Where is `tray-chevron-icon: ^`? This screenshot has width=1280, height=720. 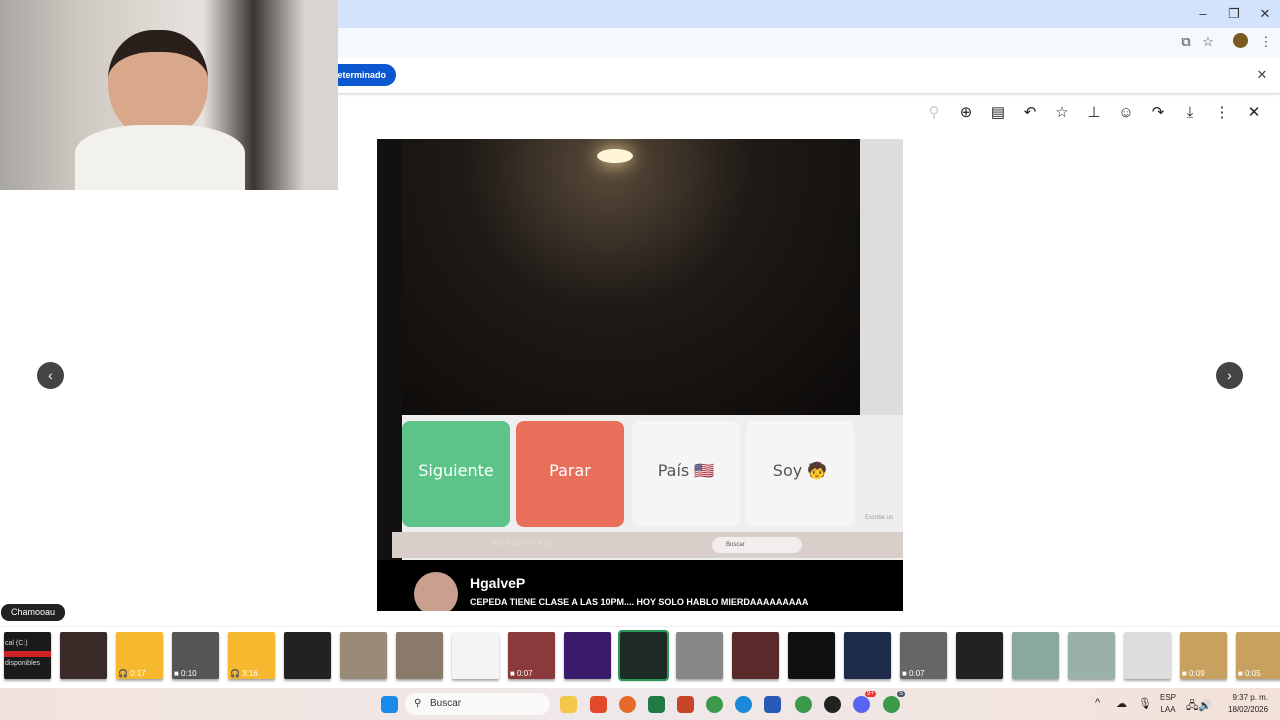 tray-chevron-icon: ^ is located at coordinates (1097, 703).